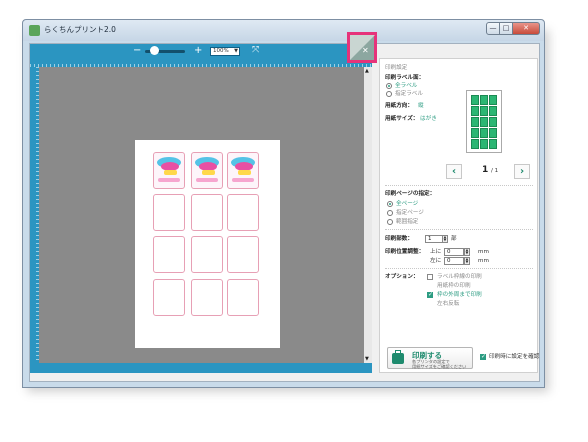  What do you see at coordinates (454, 261) in the screenshot?
I see `offset-left-input: 0` at bounding box center [454, 261].